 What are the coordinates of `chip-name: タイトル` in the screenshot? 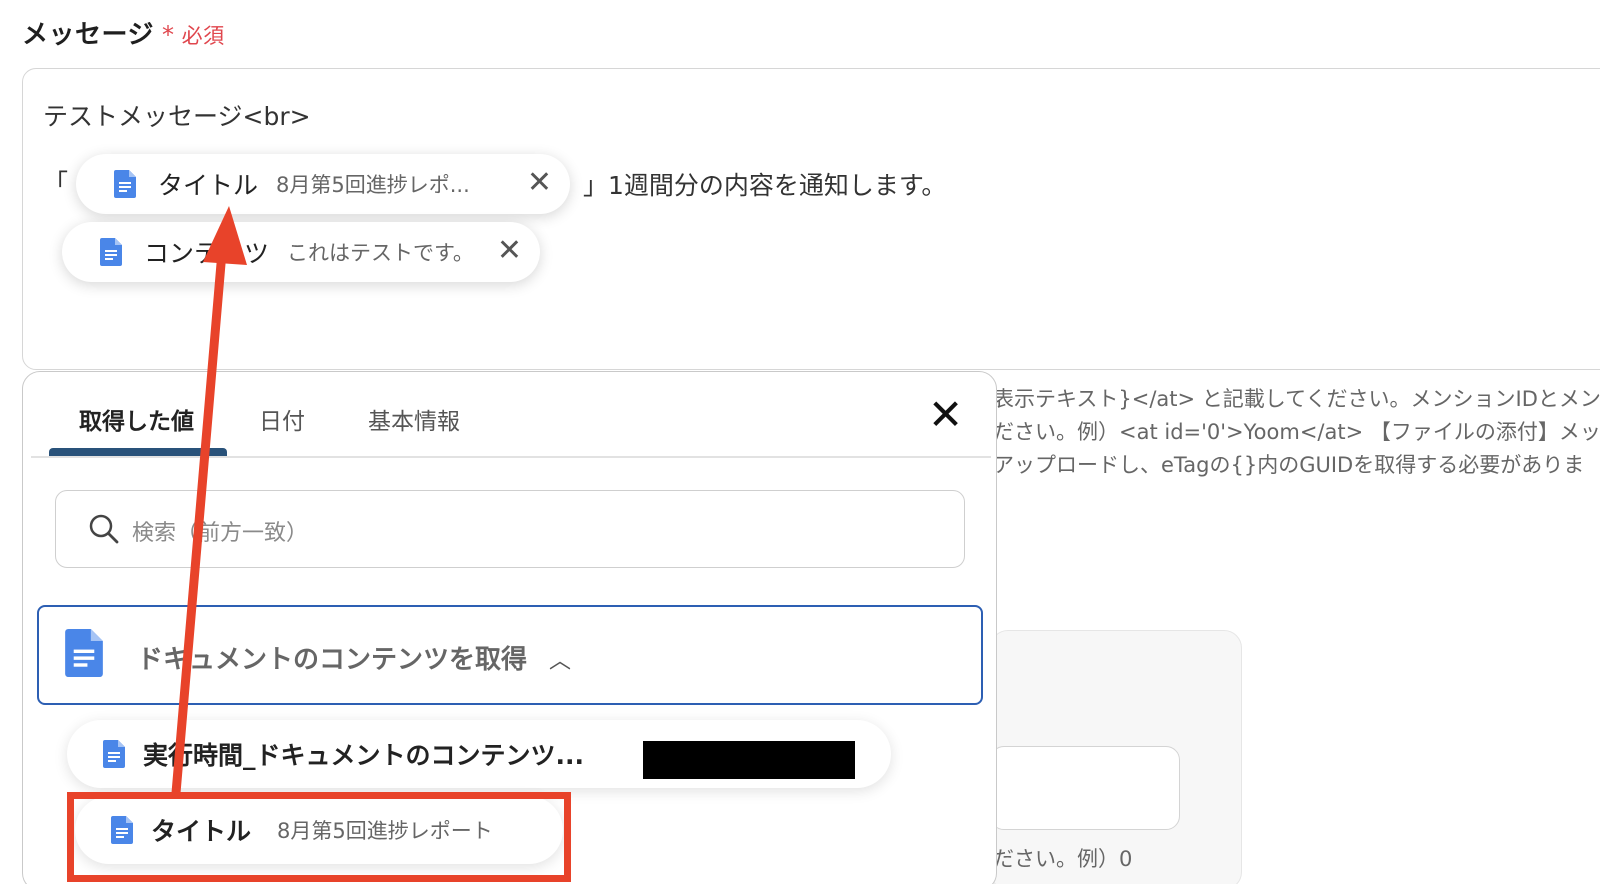 It's located at (208, 185).